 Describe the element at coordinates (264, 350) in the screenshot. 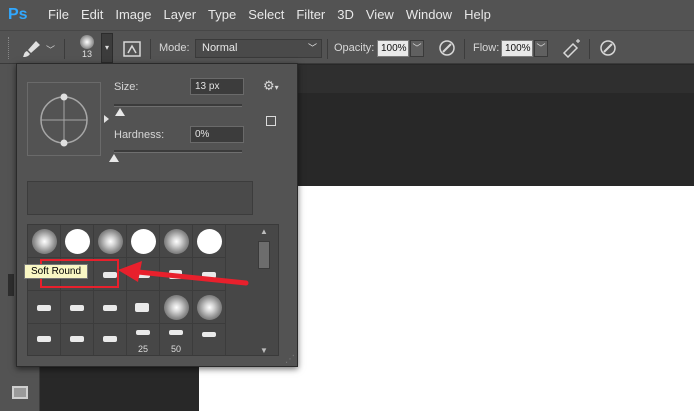

I see `scroll-down-icon: ▼` at that location.